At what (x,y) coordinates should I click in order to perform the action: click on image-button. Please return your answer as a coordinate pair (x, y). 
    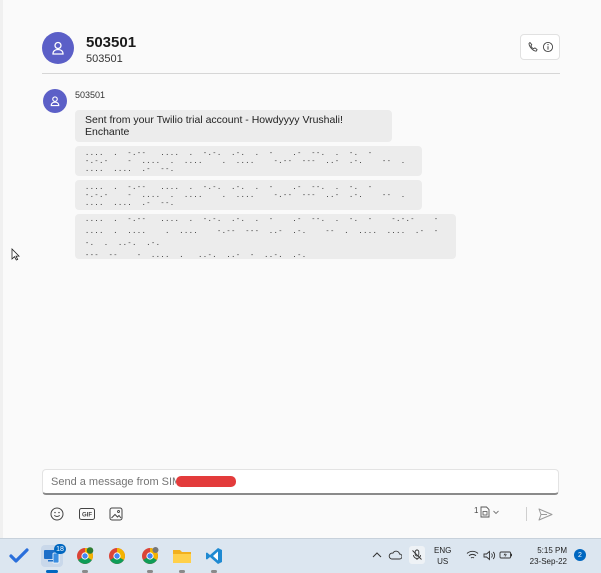
    Looking at the image, I should click on (116, 514).